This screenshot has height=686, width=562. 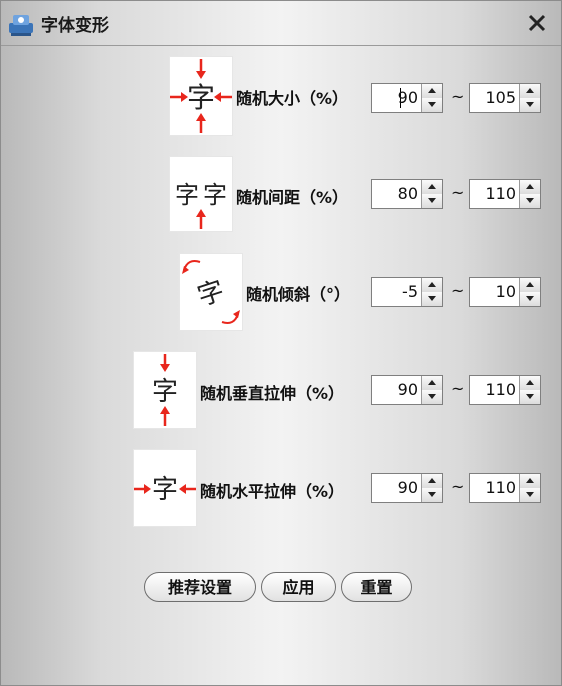 I want to click on random-size-min-spinner: 90, so click(x=407, y=98).